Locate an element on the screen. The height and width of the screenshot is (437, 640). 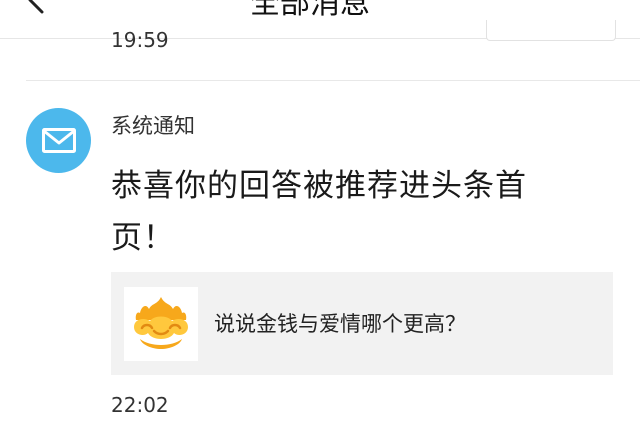
mail-envelope-icon is located at coordinates (59, 140).